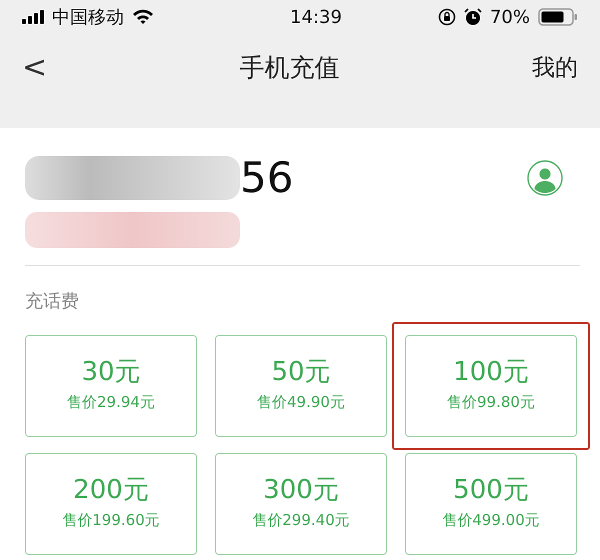 This screenshot has height=560, width=600. I want to click on back-button: <, so click(35, 68).